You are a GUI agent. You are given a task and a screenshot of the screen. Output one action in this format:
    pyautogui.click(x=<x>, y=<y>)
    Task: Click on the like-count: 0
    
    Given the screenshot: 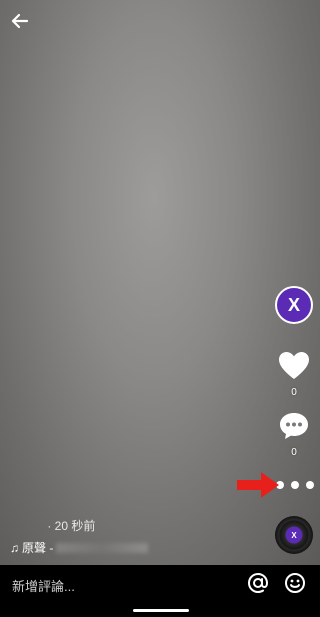 What is the action you would take?
    pyautogui.click(x=294, y=392)
    